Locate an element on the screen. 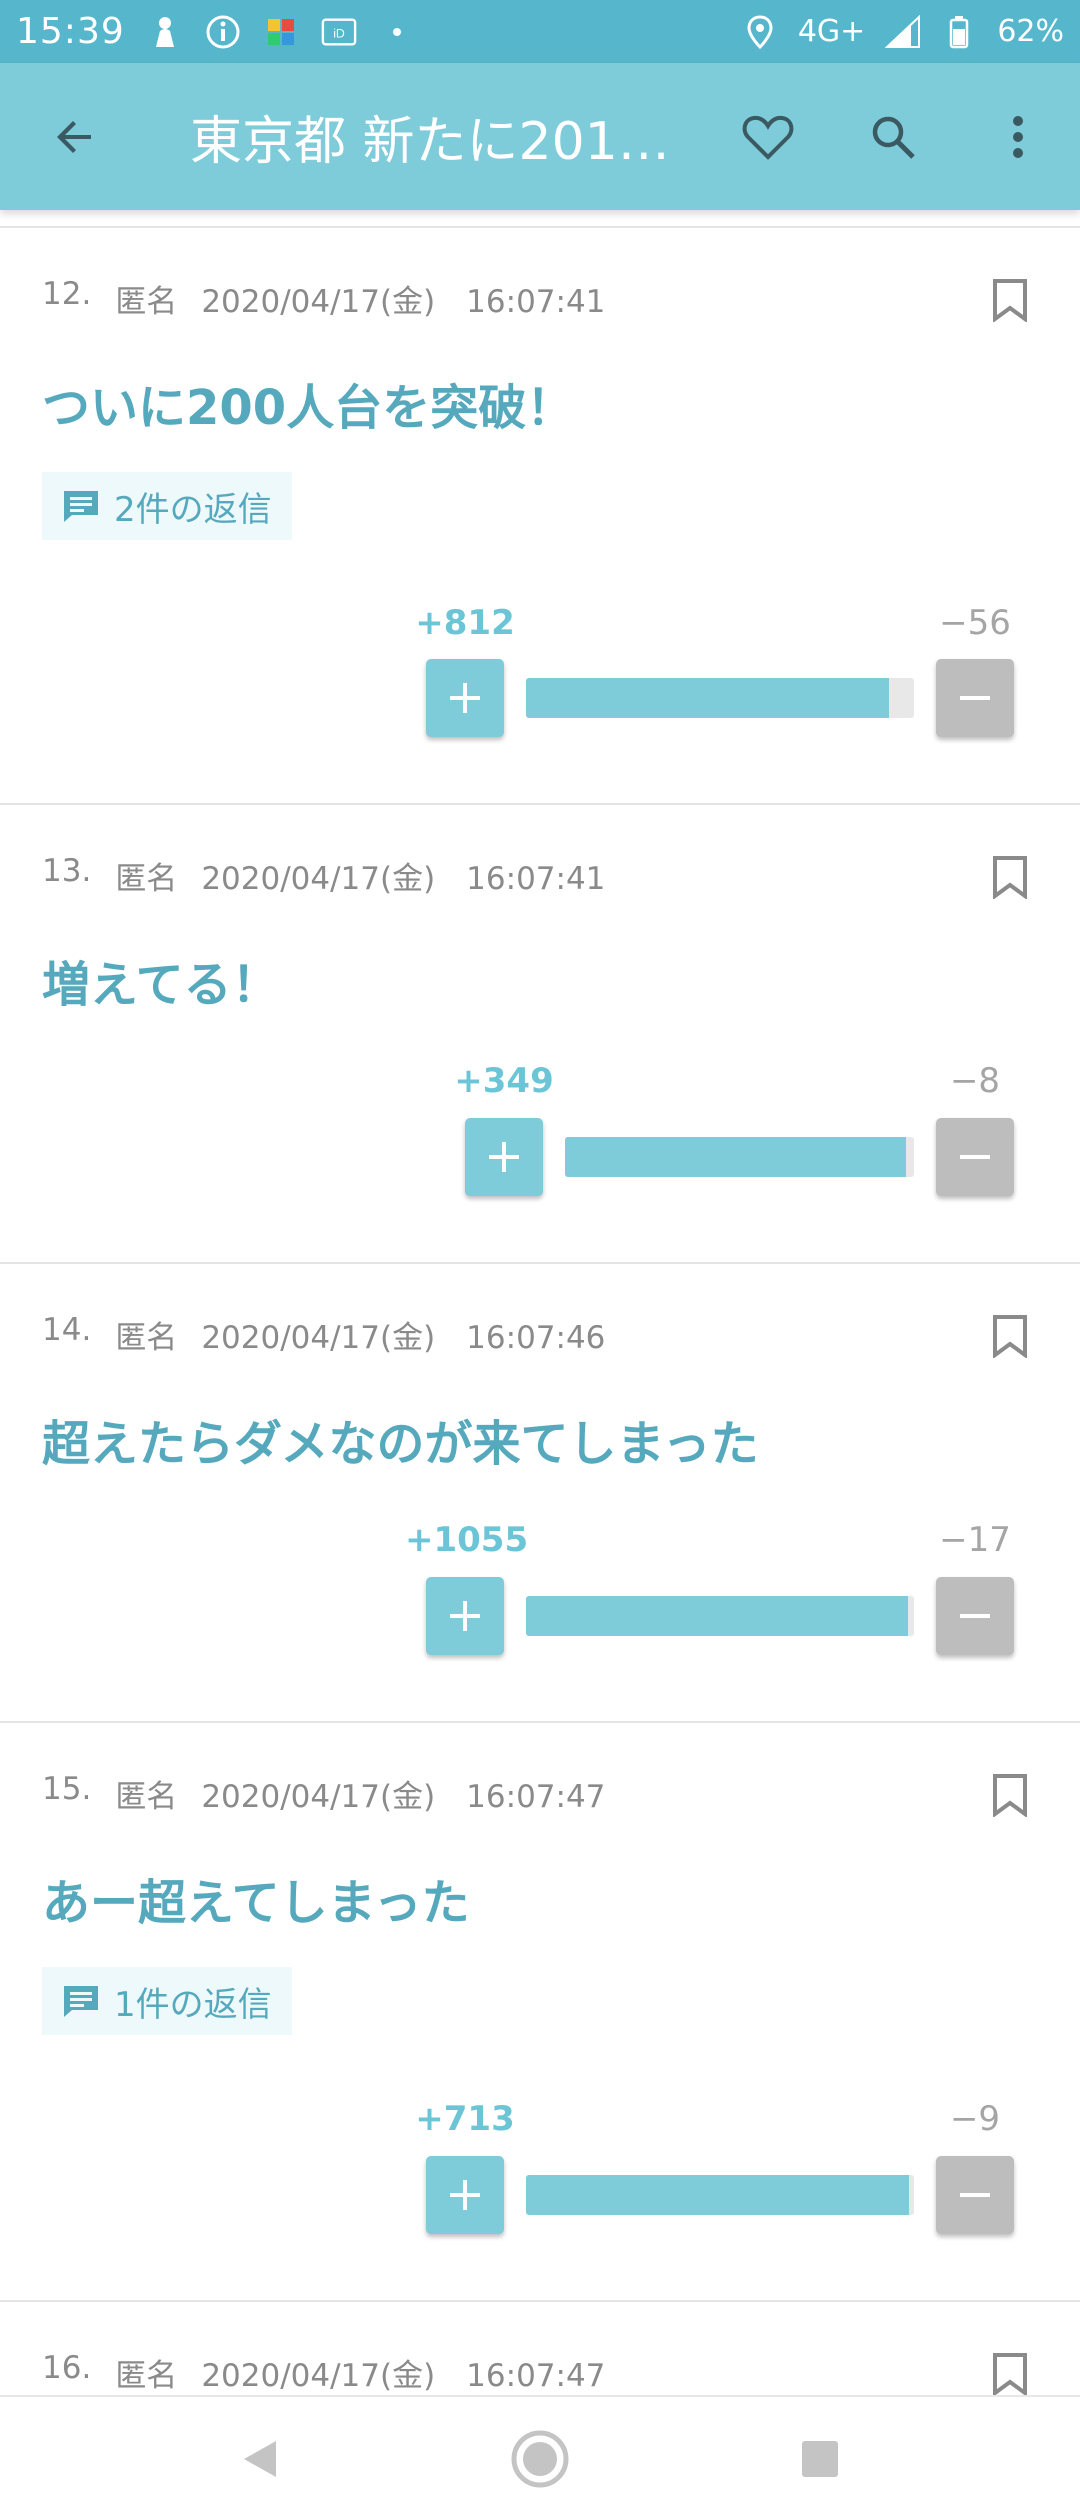 The image size is (1080, 2520). replies-count: 2件の返信 is located at coordinates (193, 509).